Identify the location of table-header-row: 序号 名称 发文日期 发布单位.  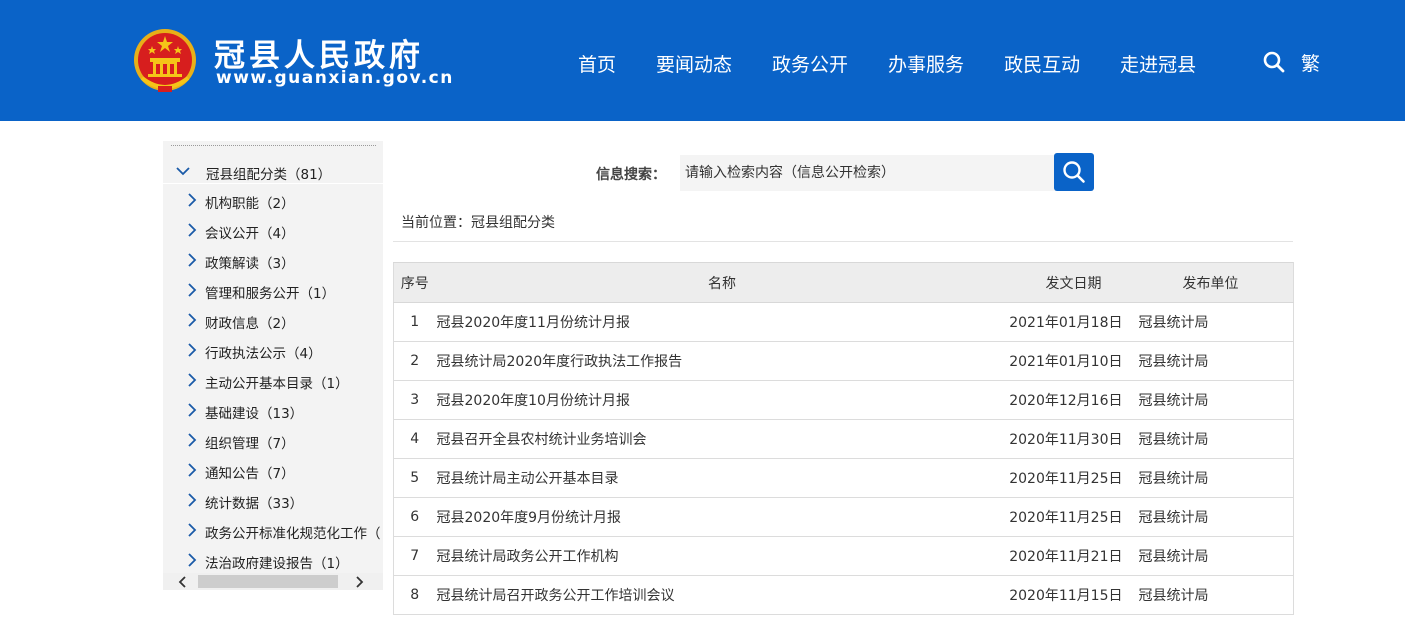
(843, 282).